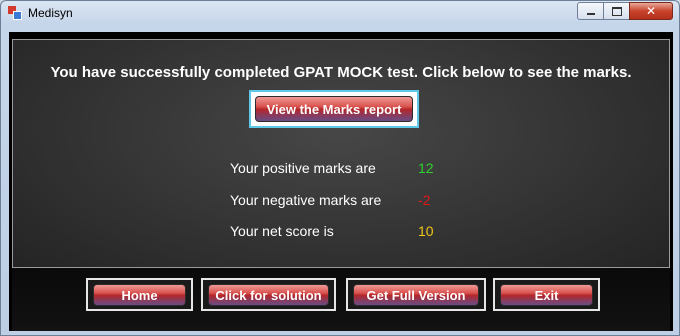 This screenshot has height=336, width=680. I want to click on maximize-button, so click(616, 11).